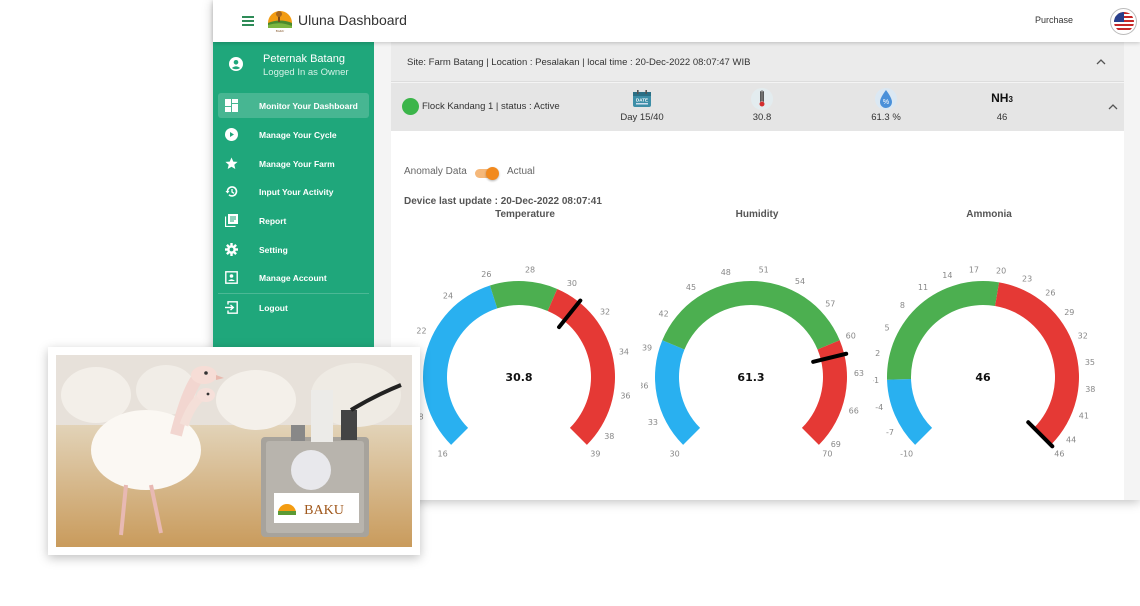  I want to click on humidity-drop-icon: %, so click(886, 99).